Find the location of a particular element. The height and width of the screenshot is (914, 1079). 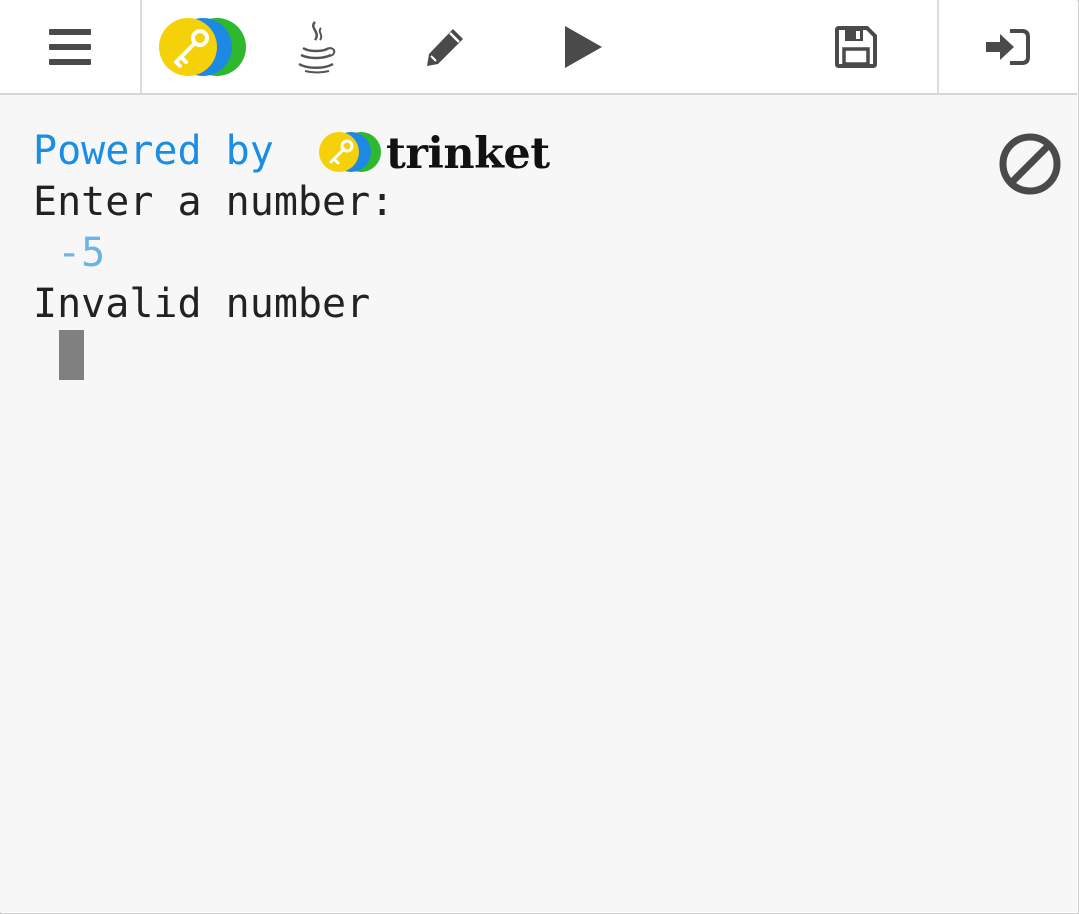

input-echo-line: -5 is located at coordinates (69, 253).